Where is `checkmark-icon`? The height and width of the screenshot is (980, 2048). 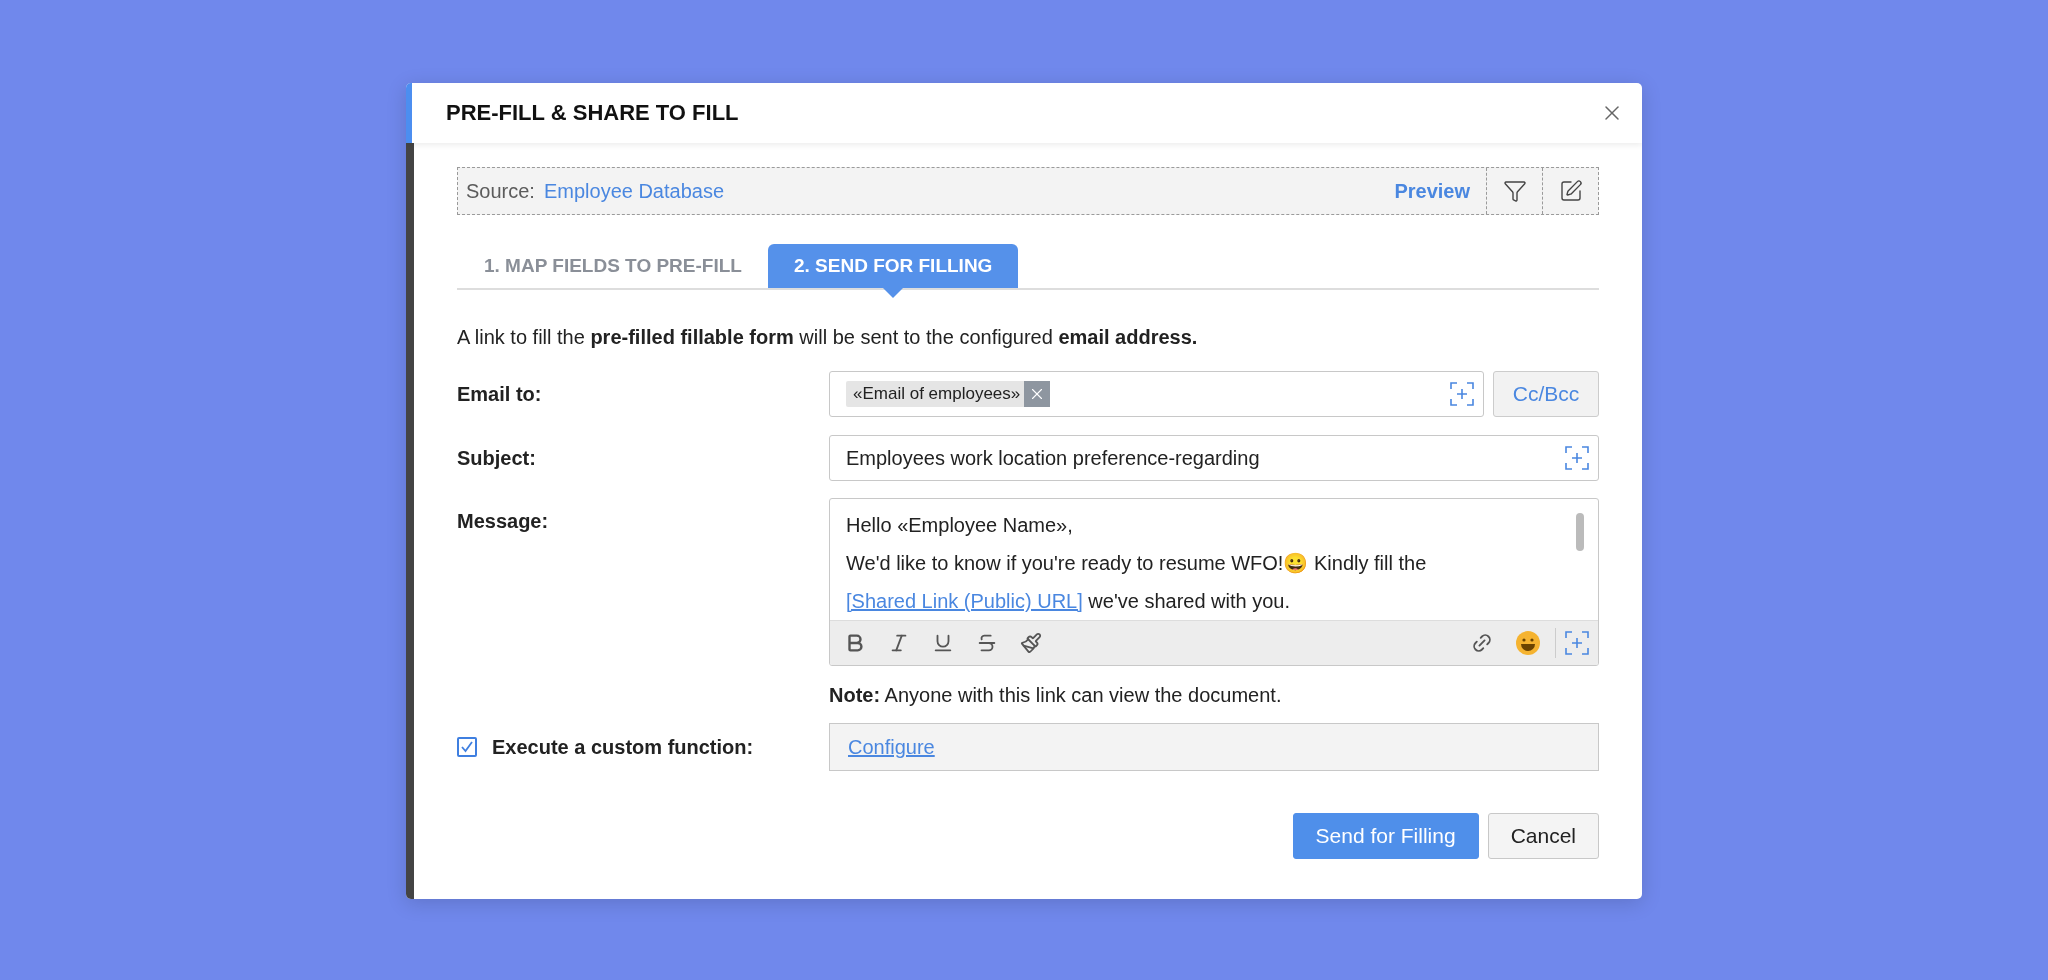
checkmark-icon is located at coordinates (467, 747).